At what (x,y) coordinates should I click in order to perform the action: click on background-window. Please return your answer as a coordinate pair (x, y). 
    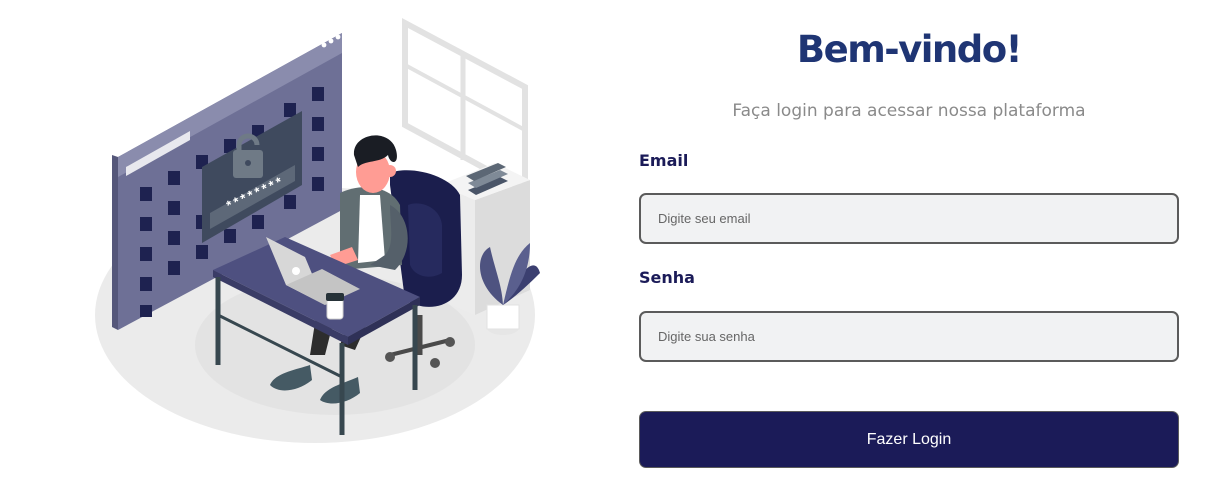
    Looking at the image, I should click on (465, 107).